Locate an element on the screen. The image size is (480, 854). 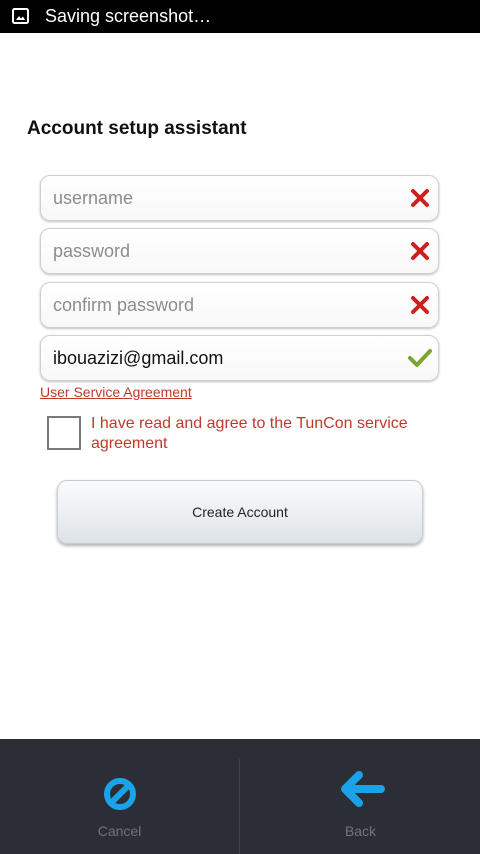
back-label: Back is located at coordinates (360, 831).